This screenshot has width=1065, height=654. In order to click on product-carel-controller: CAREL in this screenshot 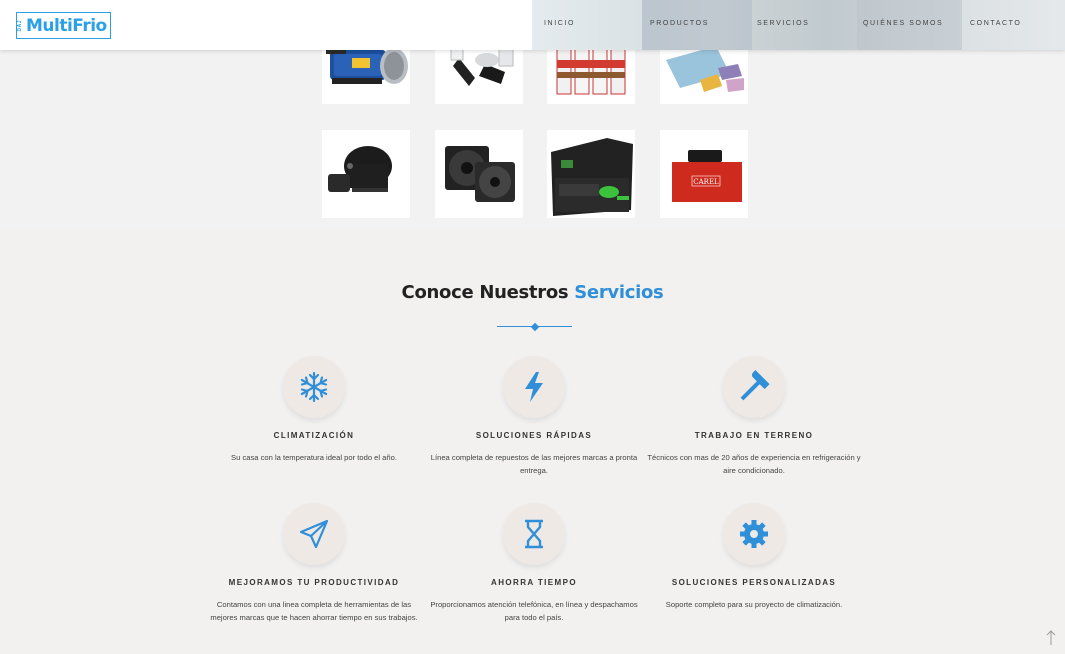, I will do `click(704, 174)`.